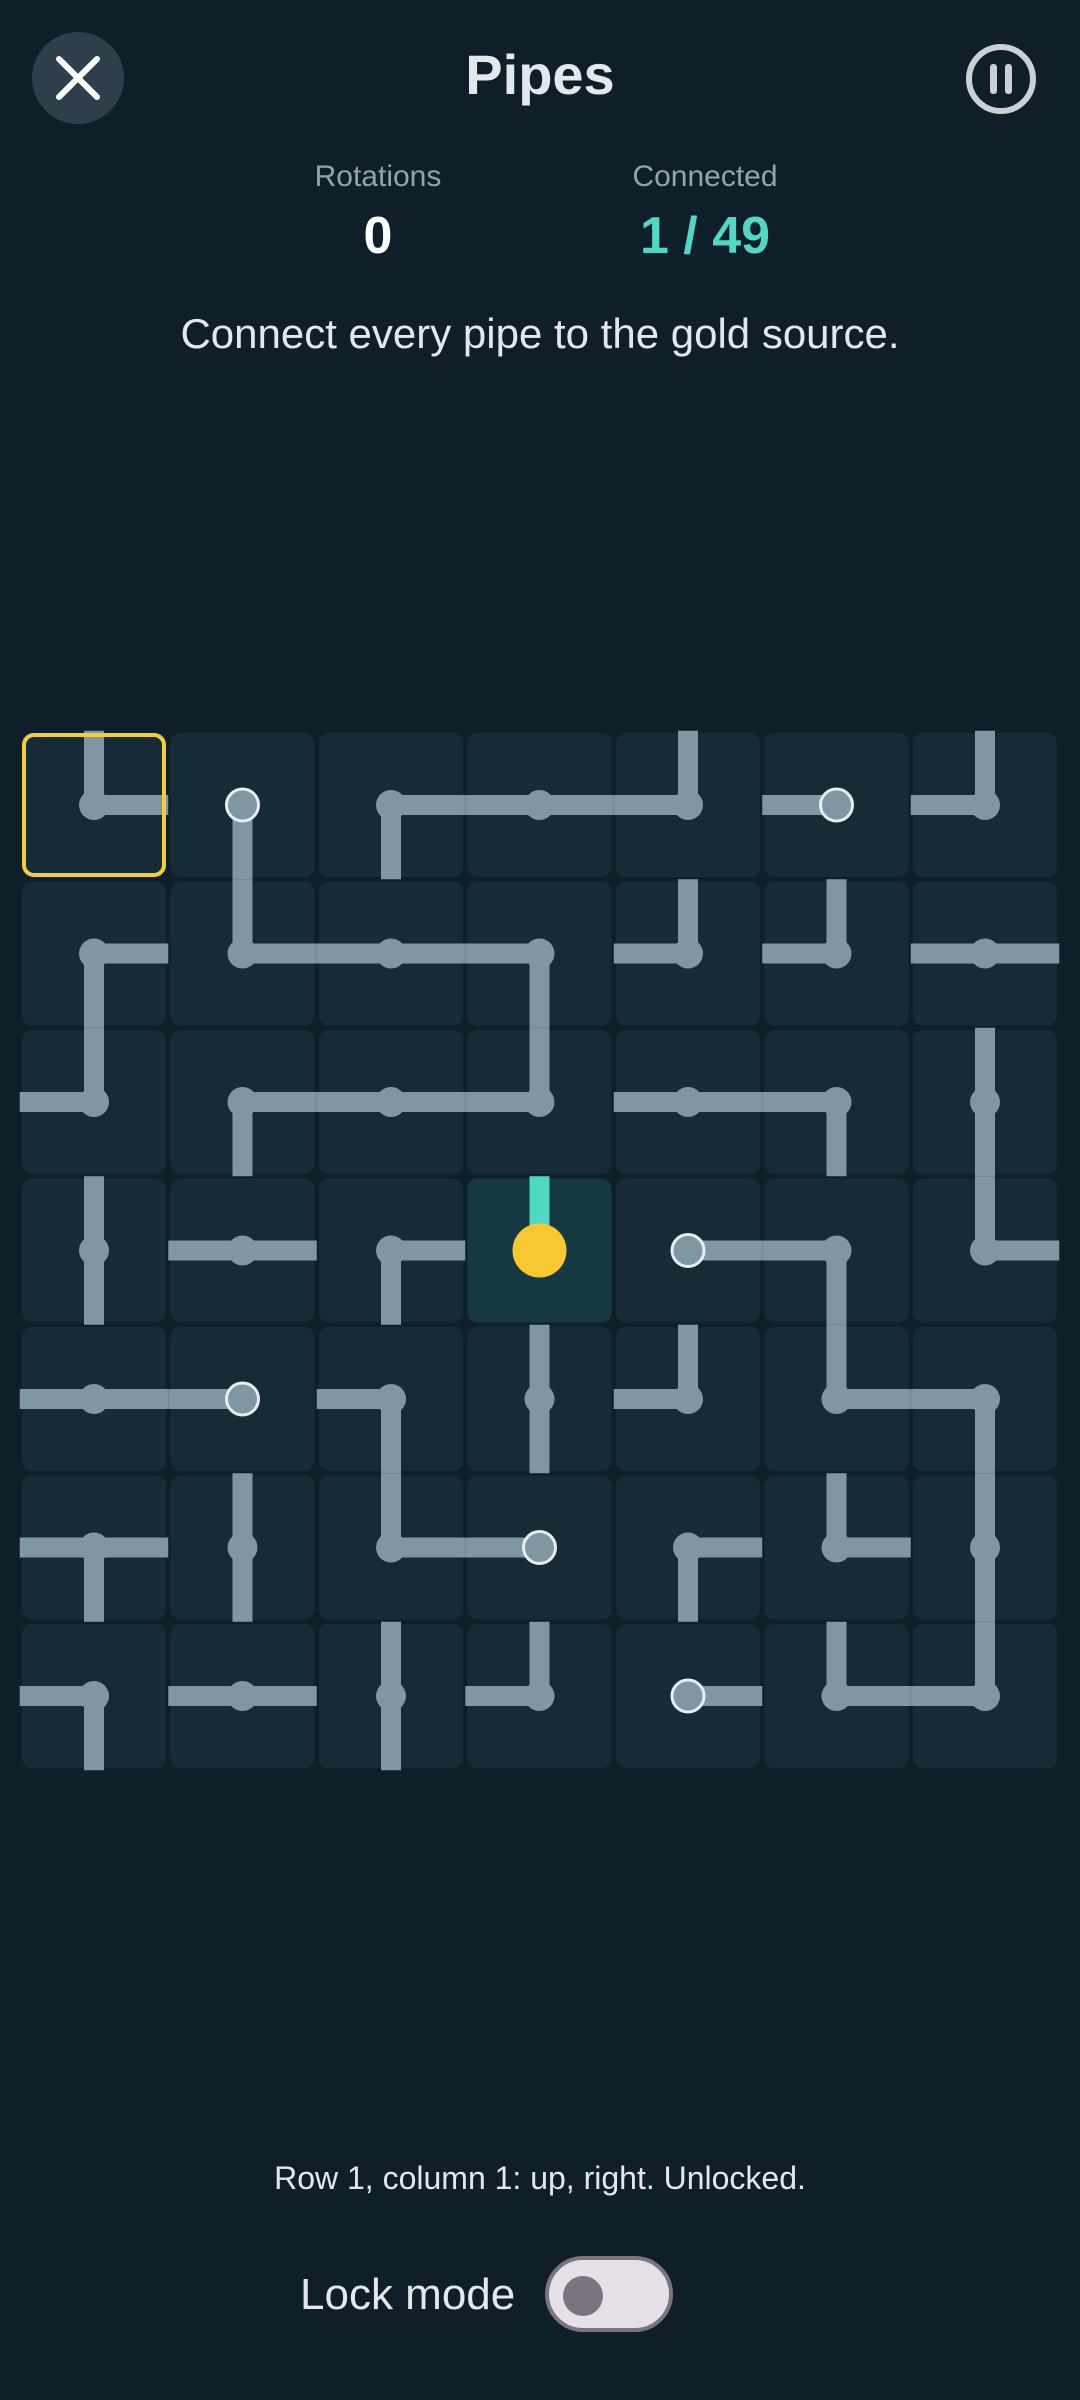 The width and height of the screenshot is (1080, 2400). Describe the element at coordinates (705, 176) in the screenshot. I see `connected-label: Connected` at that location.